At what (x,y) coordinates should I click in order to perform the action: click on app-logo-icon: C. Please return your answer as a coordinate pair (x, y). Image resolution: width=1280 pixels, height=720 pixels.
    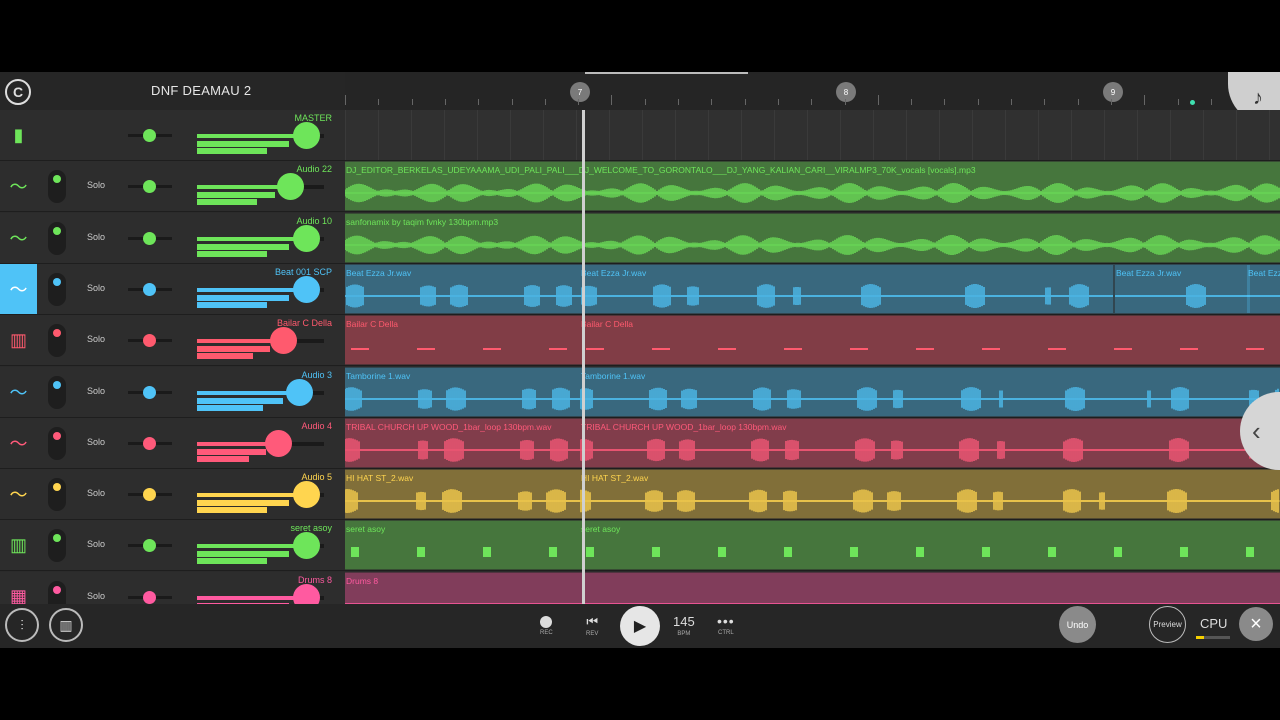
    Looking at the image, I should click on (18, 92).